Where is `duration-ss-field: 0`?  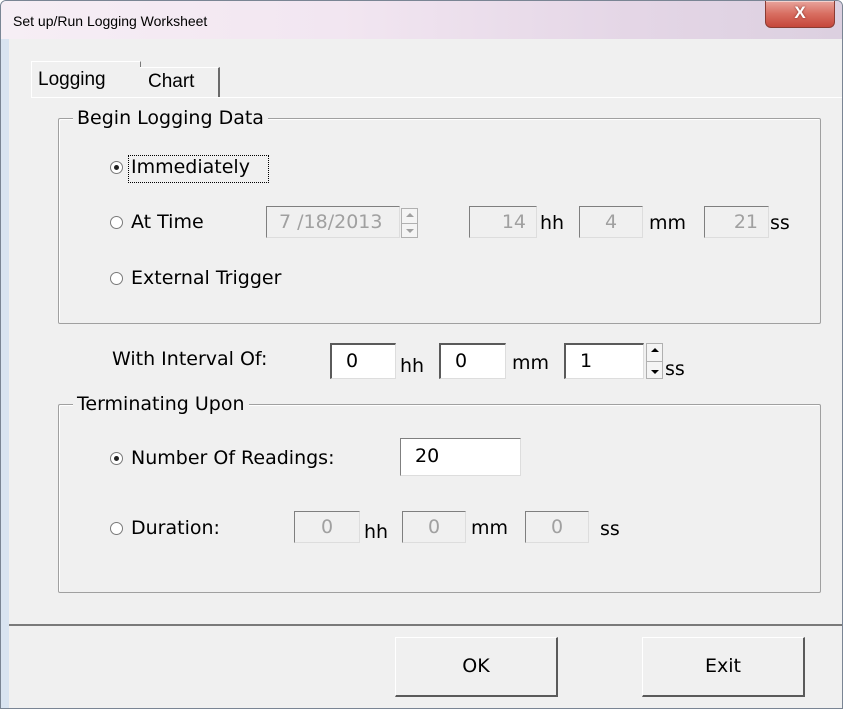 duration-ss-field: 0 is located at coordinates (557, 527).